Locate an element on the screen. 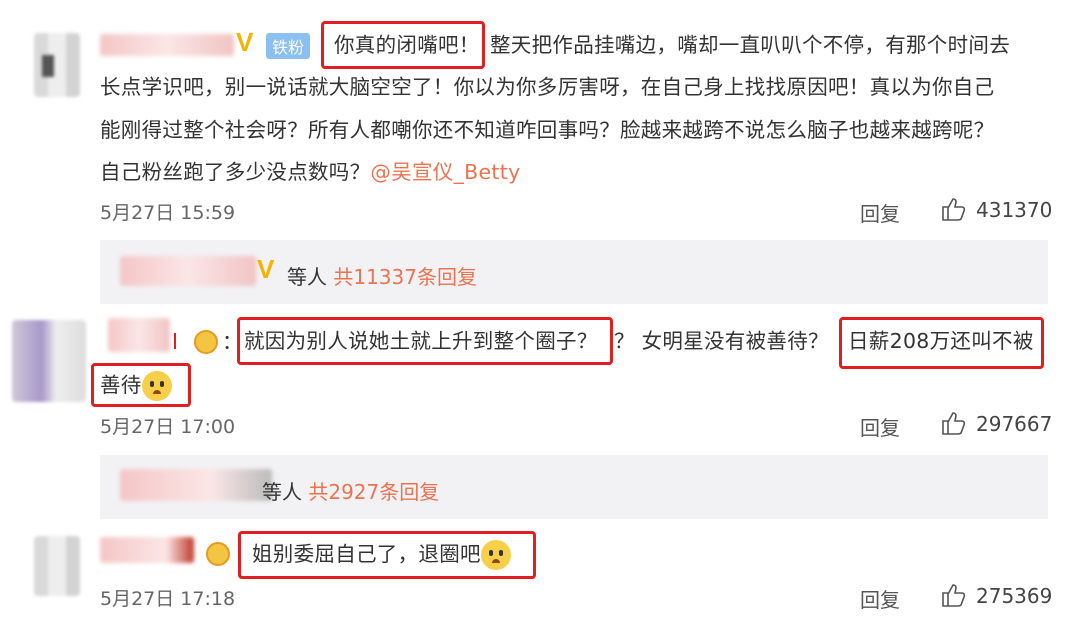 This screenshot has height=629, width=1080. confused-emoji-icon is located at coordinates (156, 386).